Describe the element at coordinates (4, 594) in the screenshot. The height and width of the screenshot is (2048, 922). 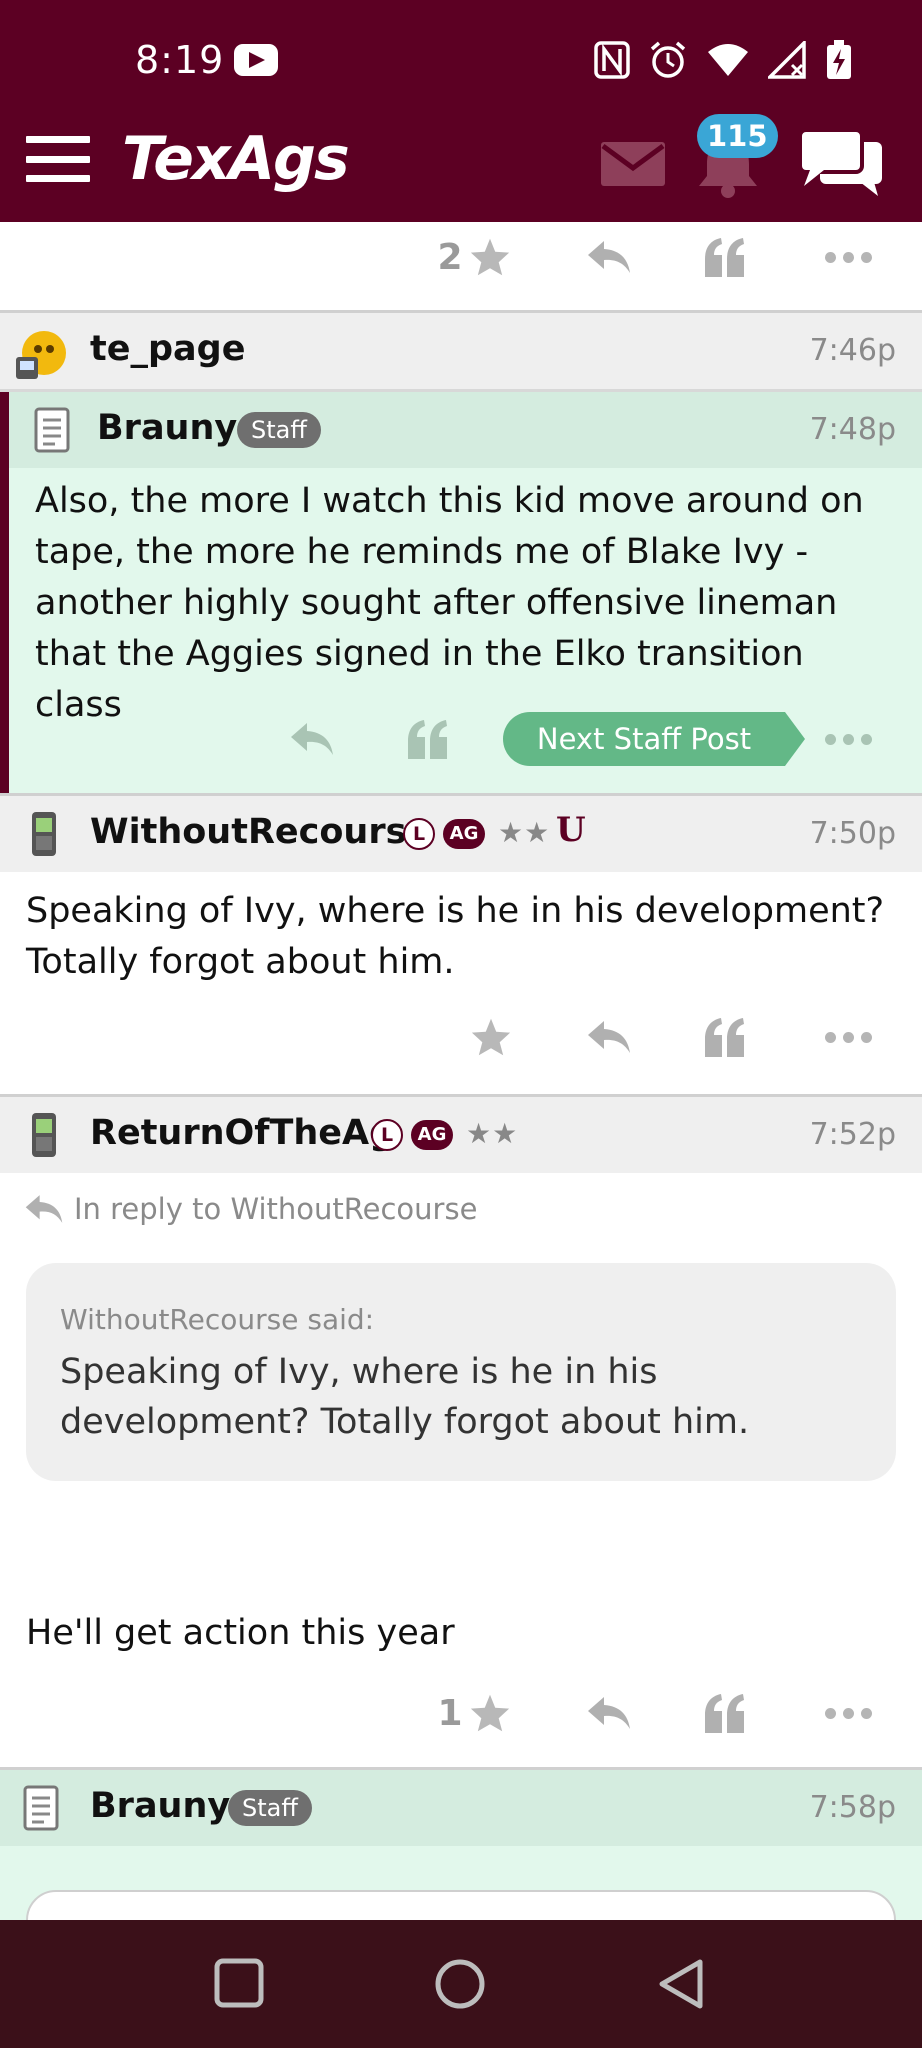
I see `staff-thread-bar` at that location.